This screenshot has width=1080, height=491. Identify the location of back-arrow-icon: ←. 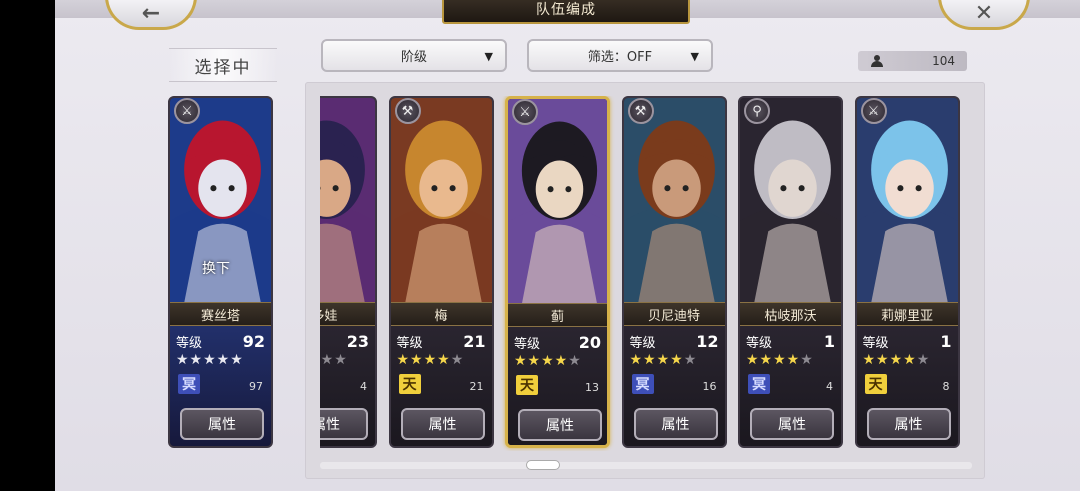
(151, 13).